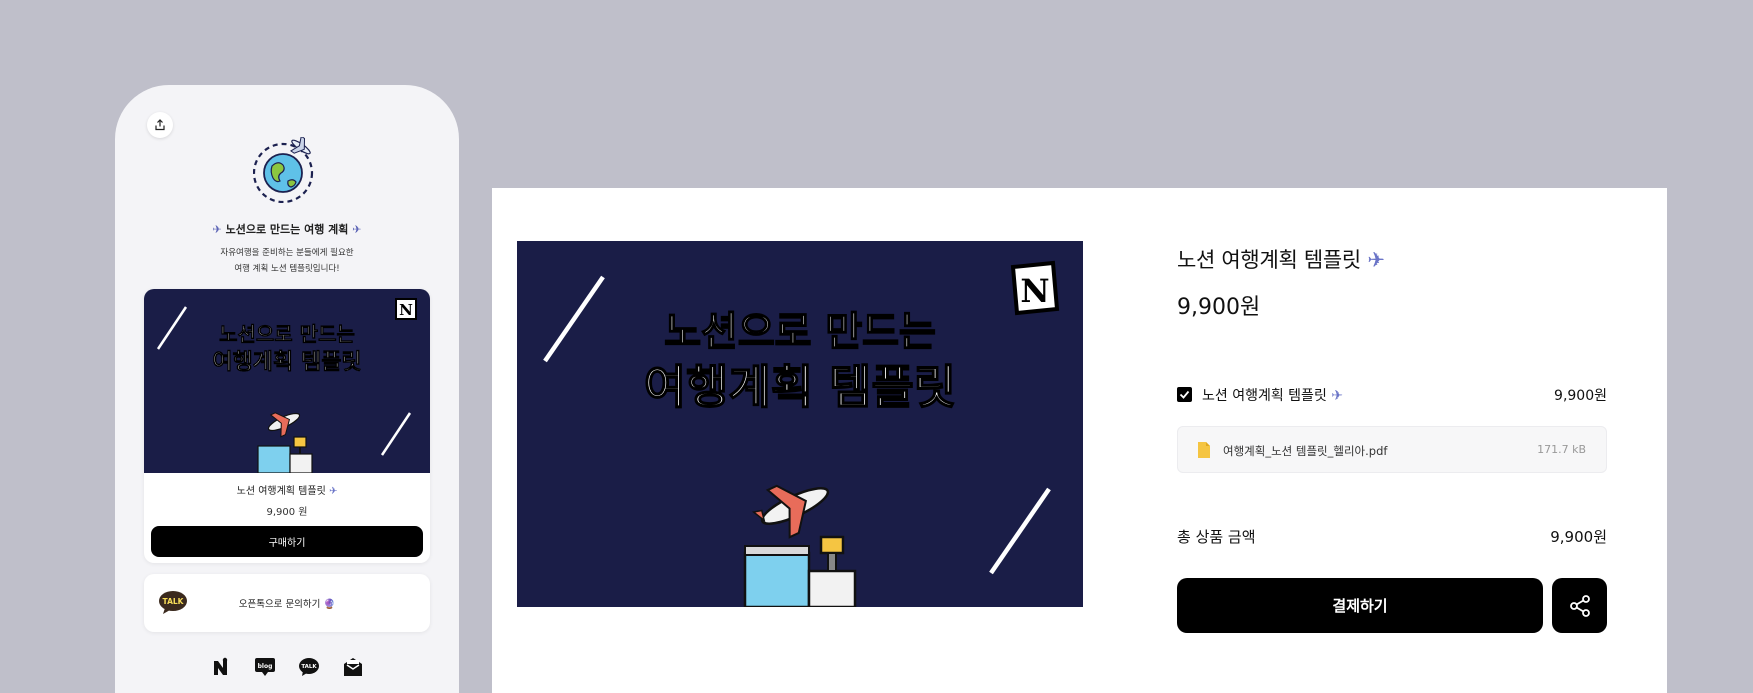  I want to click on card-product-name-text: 노션 여행계획 템플릿, so click(281, 491).